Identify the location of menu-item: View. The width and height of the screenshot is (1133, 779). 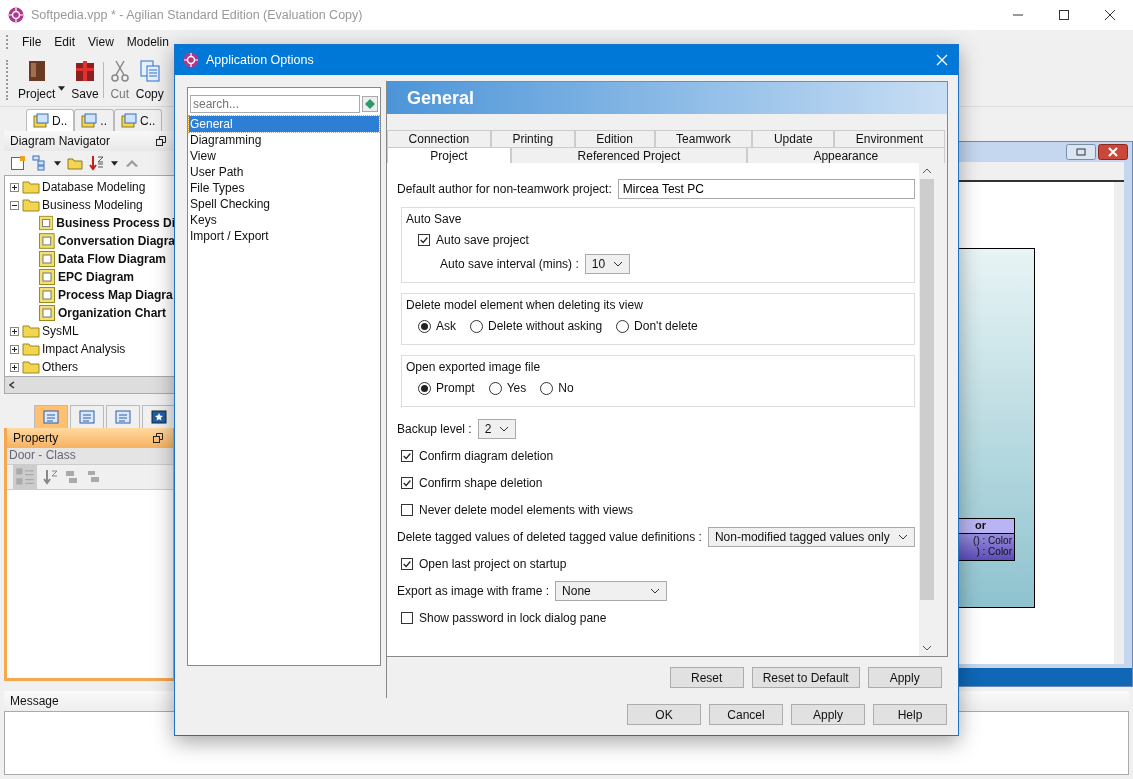
(101, 42).